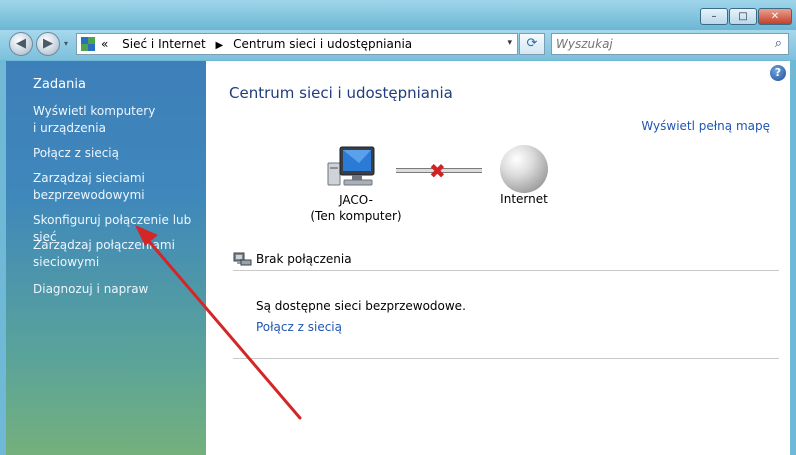 The image size is (796, 455). I want to click on sidebar-item-label: Zarządzaj sieciami, so click(89, 178).